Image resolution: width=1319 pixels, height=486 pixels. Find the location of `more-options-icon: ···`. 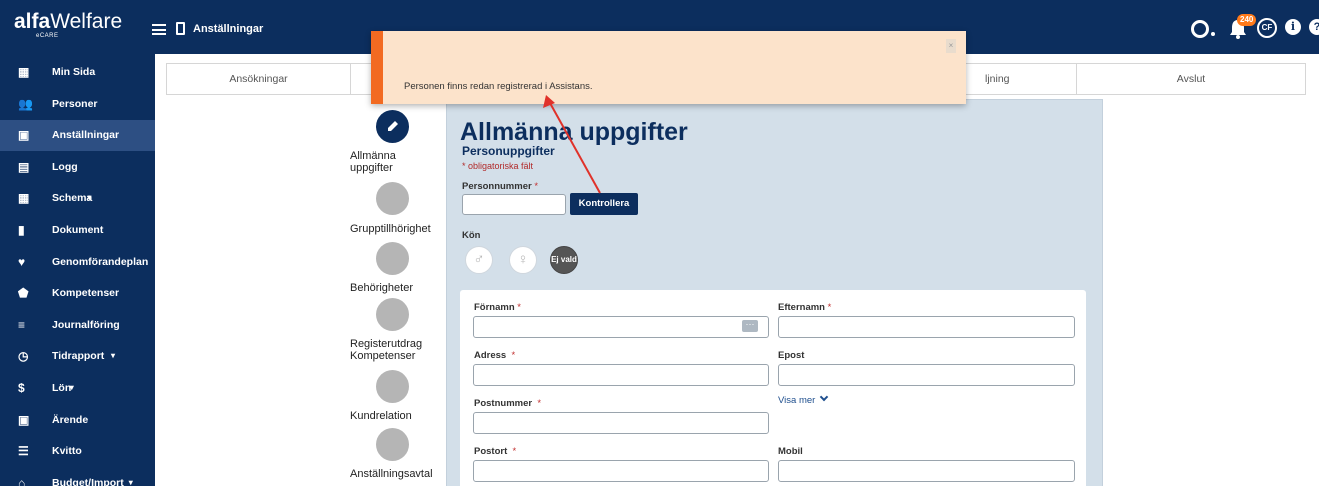

more-options-icon: ··· is located at coordinates (750, 326).